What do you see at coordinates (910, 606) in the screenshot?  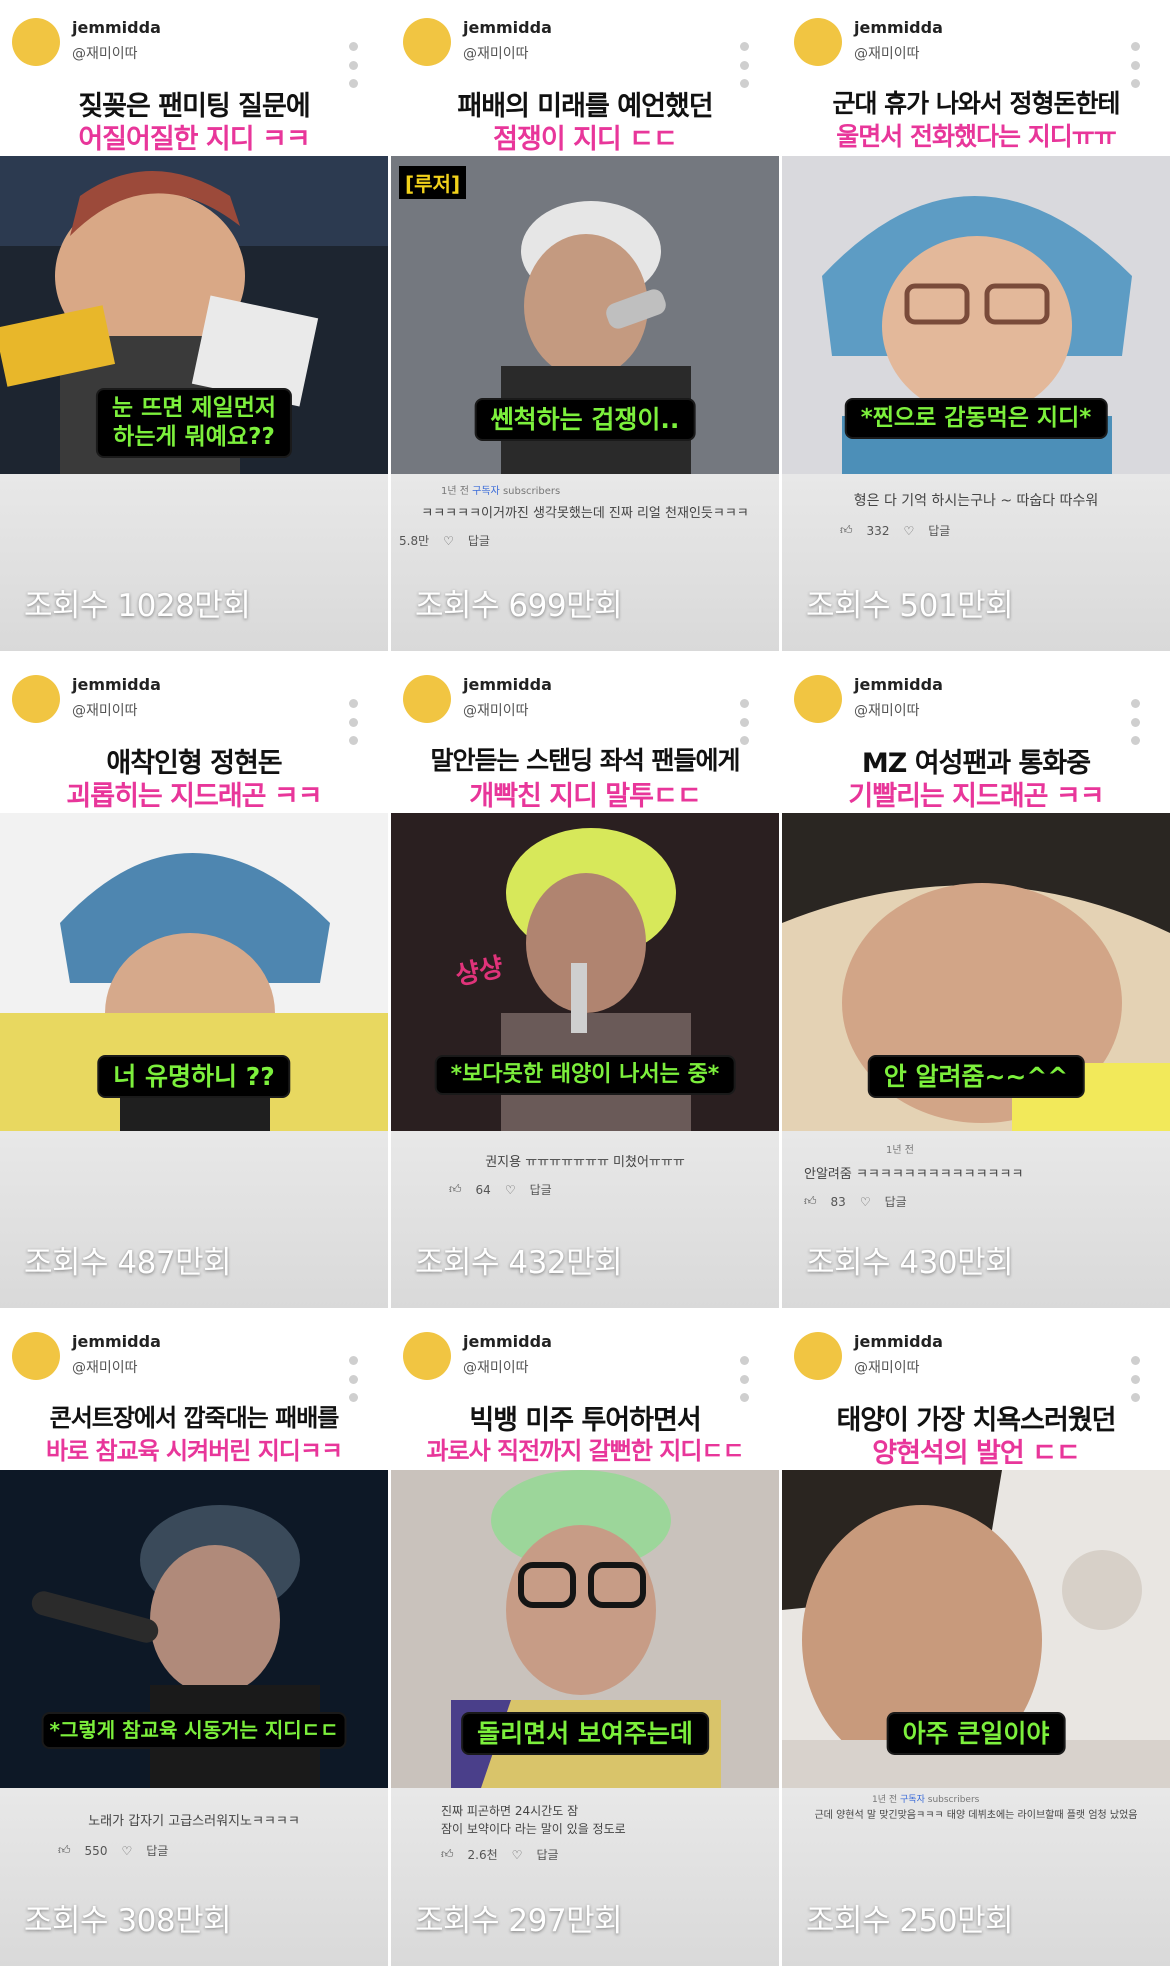 I see `view-count: 조회수 501만회` at bounding box center [910, 606].